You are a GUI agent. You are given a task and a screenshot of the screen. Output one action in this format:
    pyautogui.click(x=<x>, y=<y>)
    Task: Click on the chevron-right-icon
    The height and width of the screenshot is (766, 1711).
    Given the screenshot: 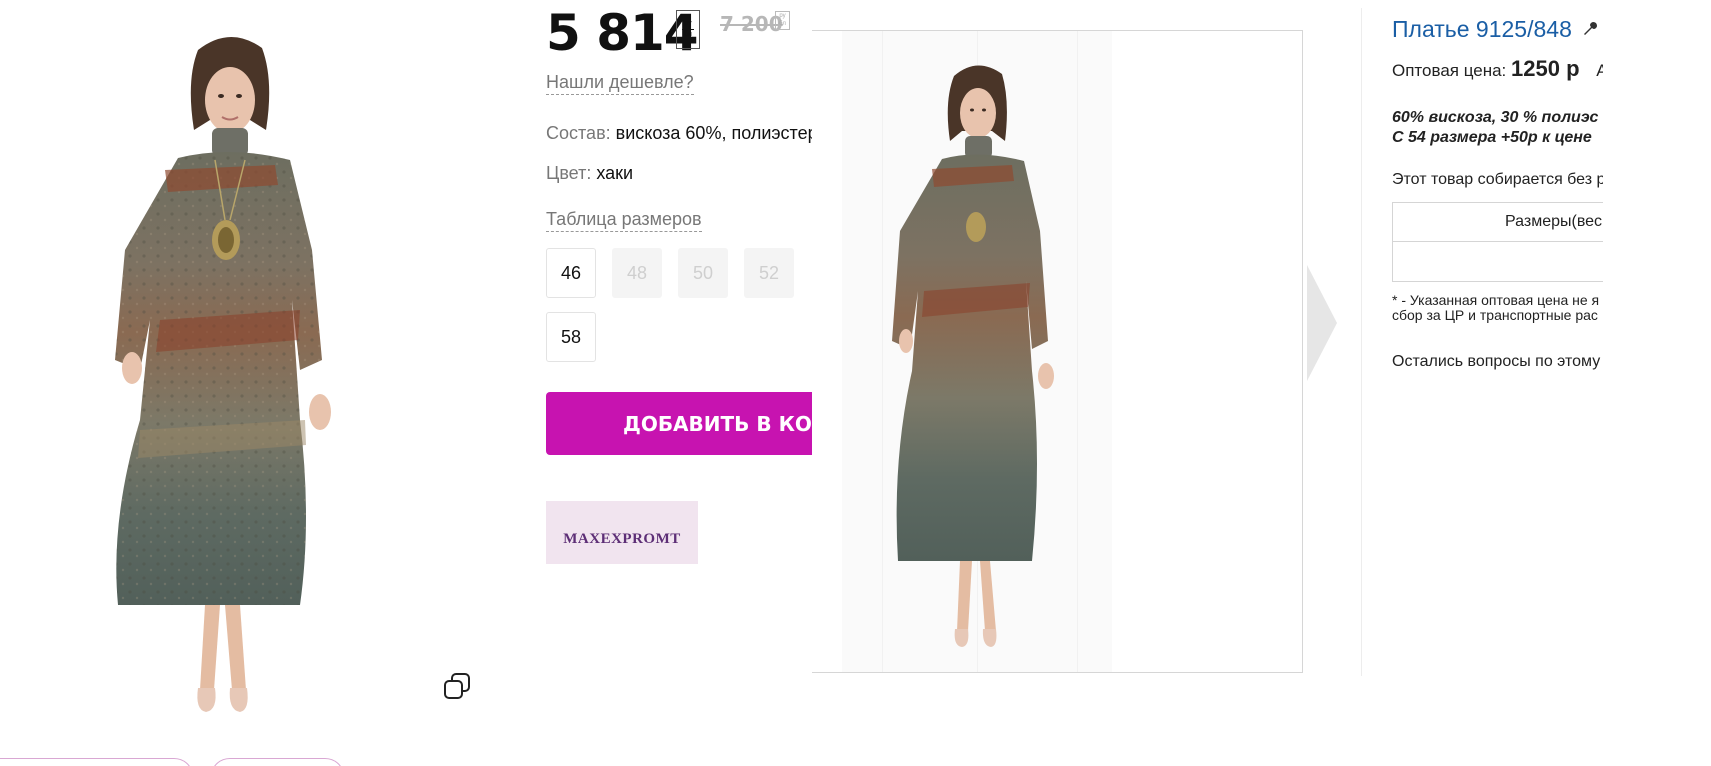 What is the action you would take?
    pyautogui.click(x=1322, y=325)
    